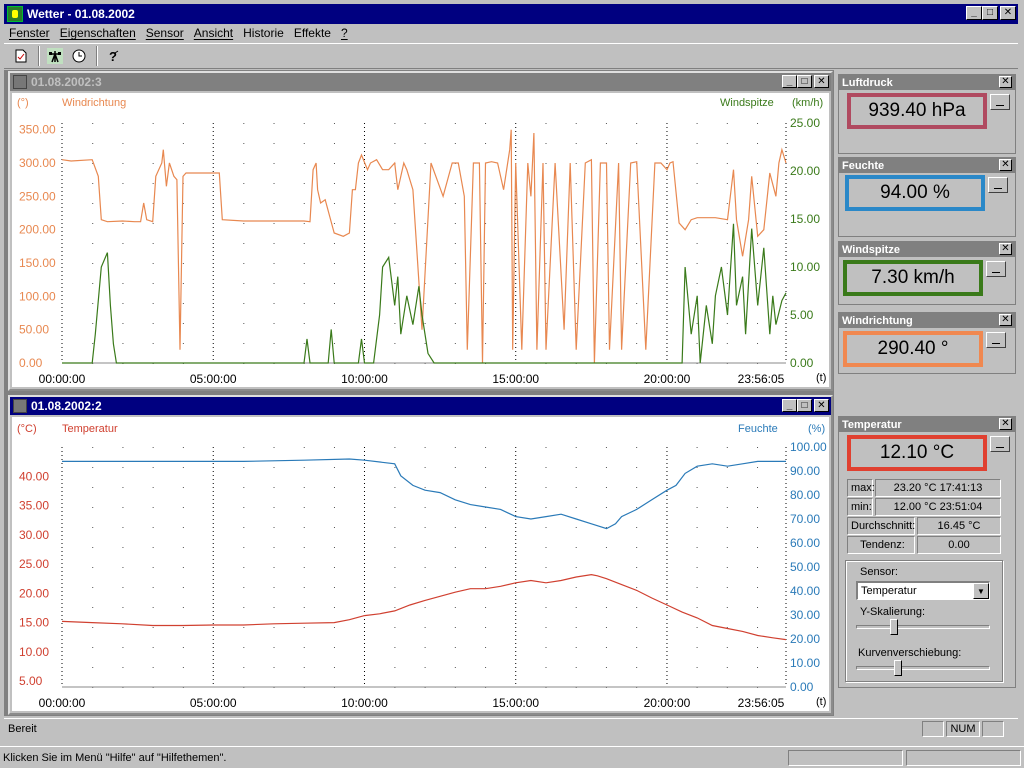 This screenshot has width=1024, height=768. Describe the element at coordinates (924, 488) in the screenshot. I see `max-row: max: 23.20 °C 17:41:13` at that location.